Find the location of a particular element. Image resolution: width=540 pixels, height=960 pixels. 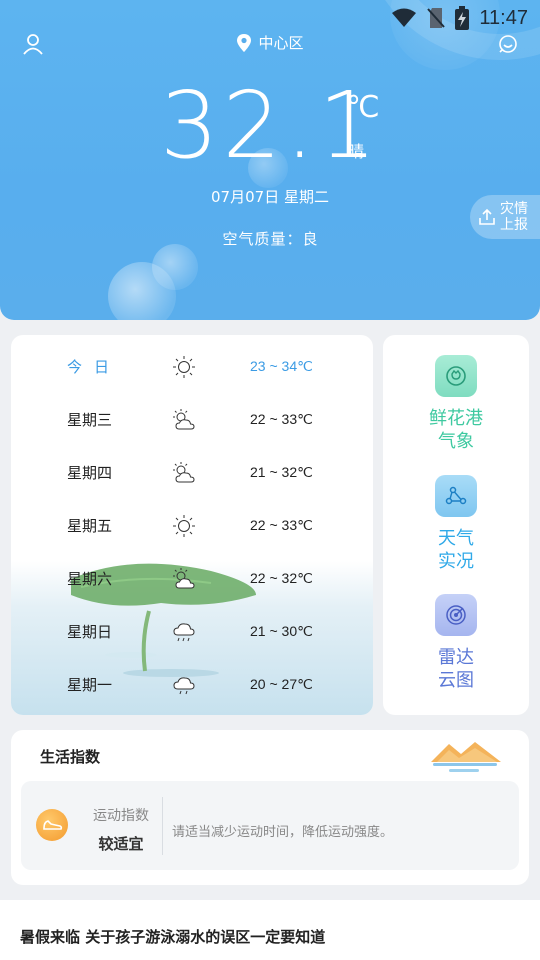

battery-charging-icon is located at coordinates (462, 18).